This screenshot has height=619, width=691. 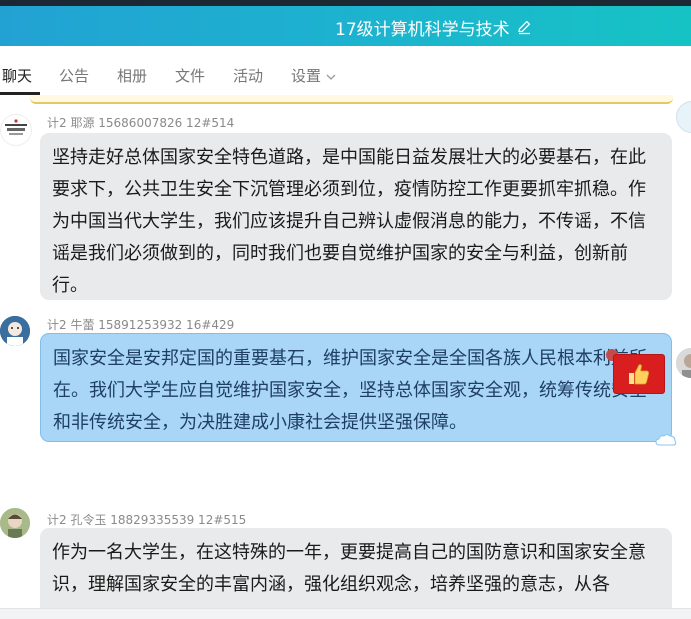 I want to click on tab-chat: 聊天, so click(x=17, y=75).